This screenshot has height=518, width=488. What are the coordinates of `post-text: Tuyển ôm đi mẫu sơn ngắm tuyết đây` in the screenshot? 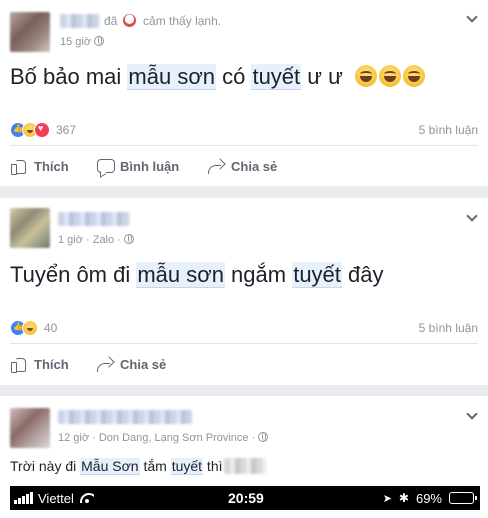 It's located at (197, 275).